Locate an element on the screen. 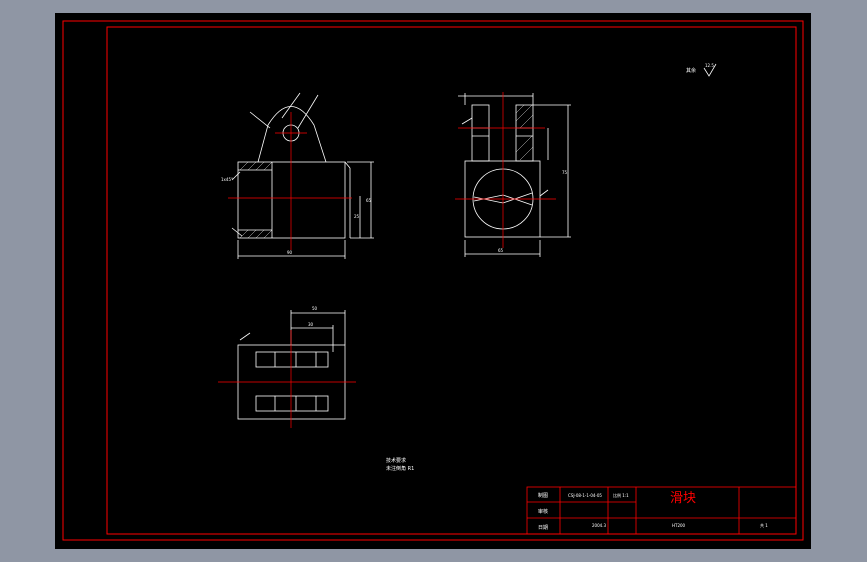 This screenshot has width=867, height=562. dim-chamfer: 1x45° is located at coordinates (227, 179).